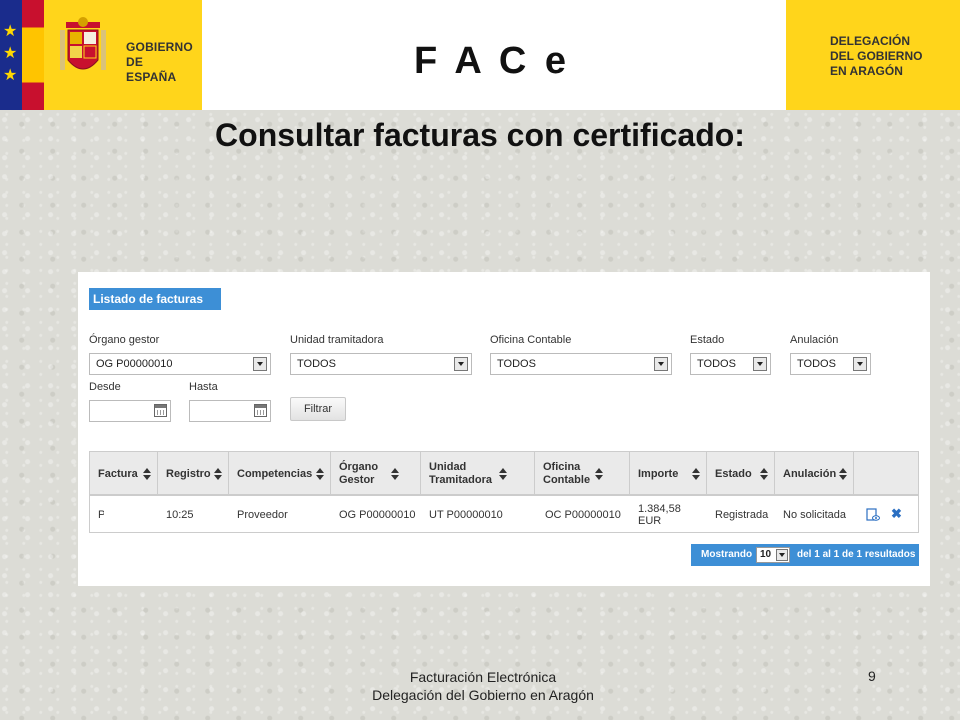 The height and width of the screenshot is (720, 960). Describe the element at coordinates (516, 364) in the screenshot. I see `oficina-value: TODOS` at that location.